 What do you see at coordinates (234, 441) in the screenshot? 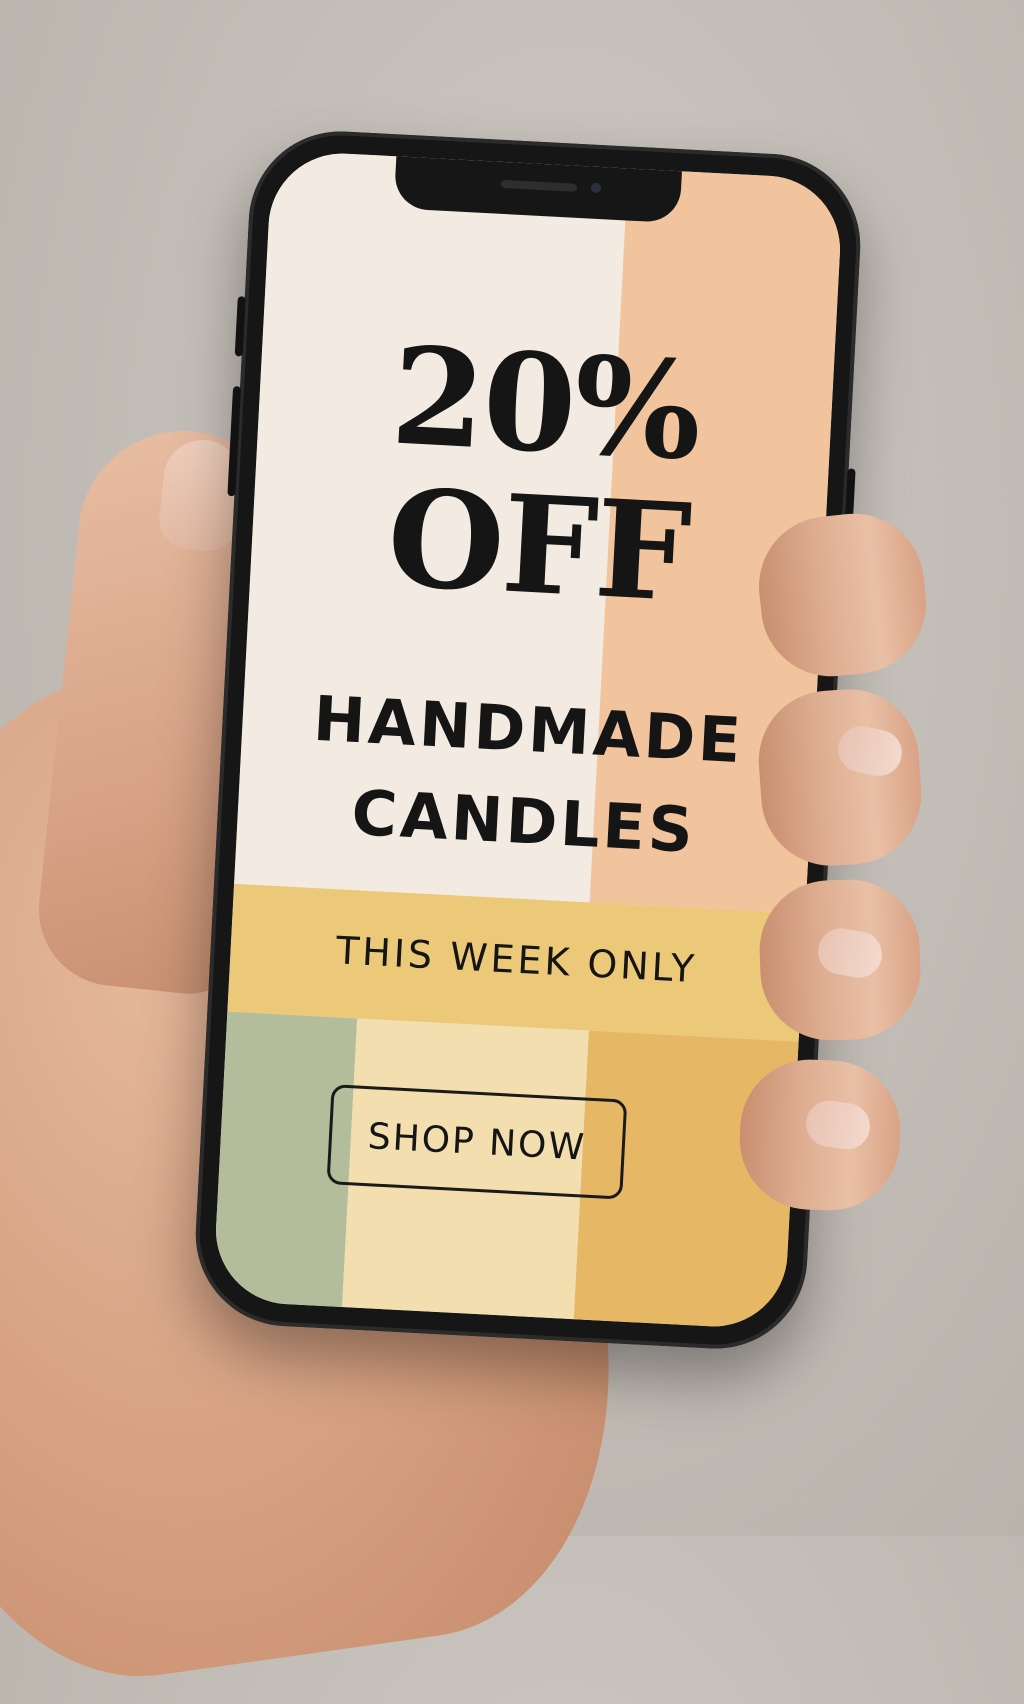
I see `volume-button` at bounding box center [234, 441].